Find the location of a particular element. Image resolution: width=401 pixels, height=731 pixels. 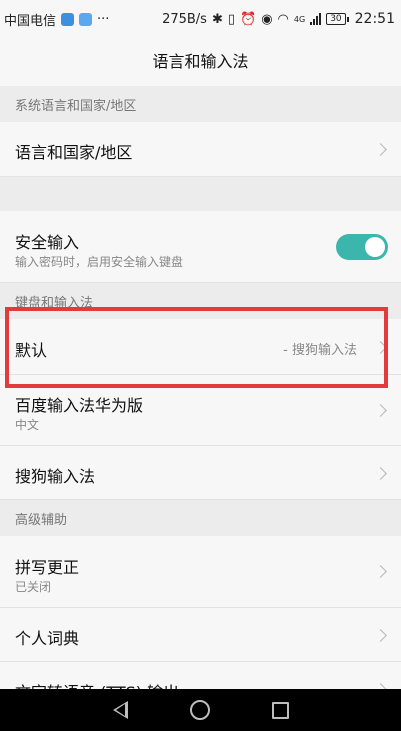

signal-icon is located at coordinates (316, 19).